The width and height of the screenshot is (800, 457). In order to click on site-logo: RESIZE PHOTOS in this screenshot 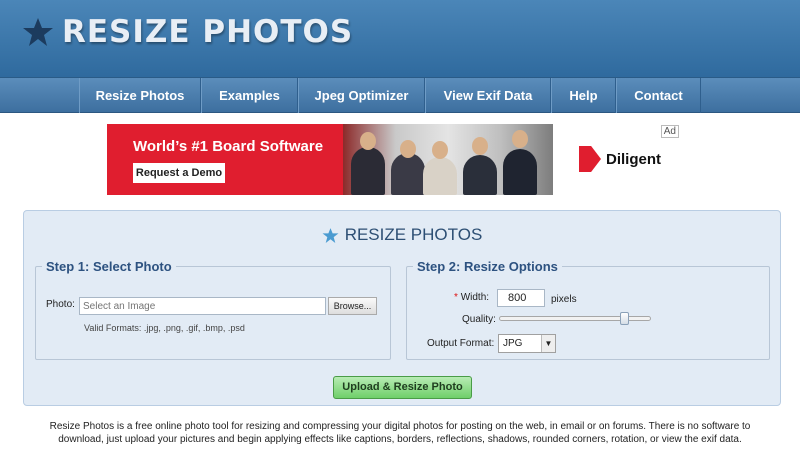, I will do `click(187, 32)`.